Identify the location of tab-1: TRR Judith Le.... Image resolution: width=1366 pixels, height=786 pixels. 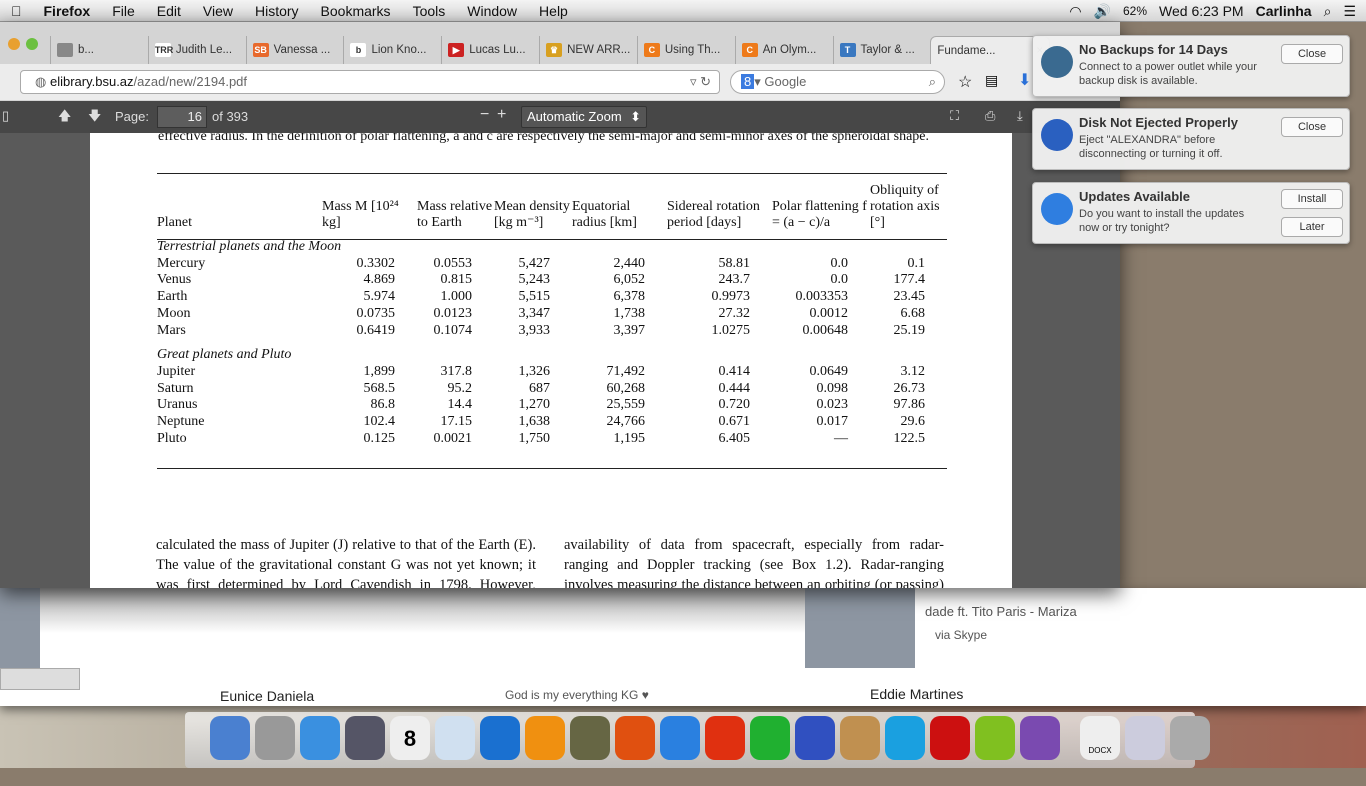
(196, 50).